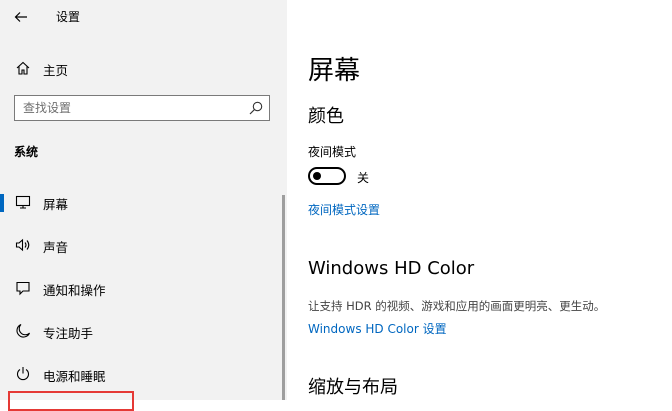 The image size is (672, 411). What do you see at coordinates (26, 152) in the screenshot?
I see `group-label-system: 系统` at bounding box center [26, 152].